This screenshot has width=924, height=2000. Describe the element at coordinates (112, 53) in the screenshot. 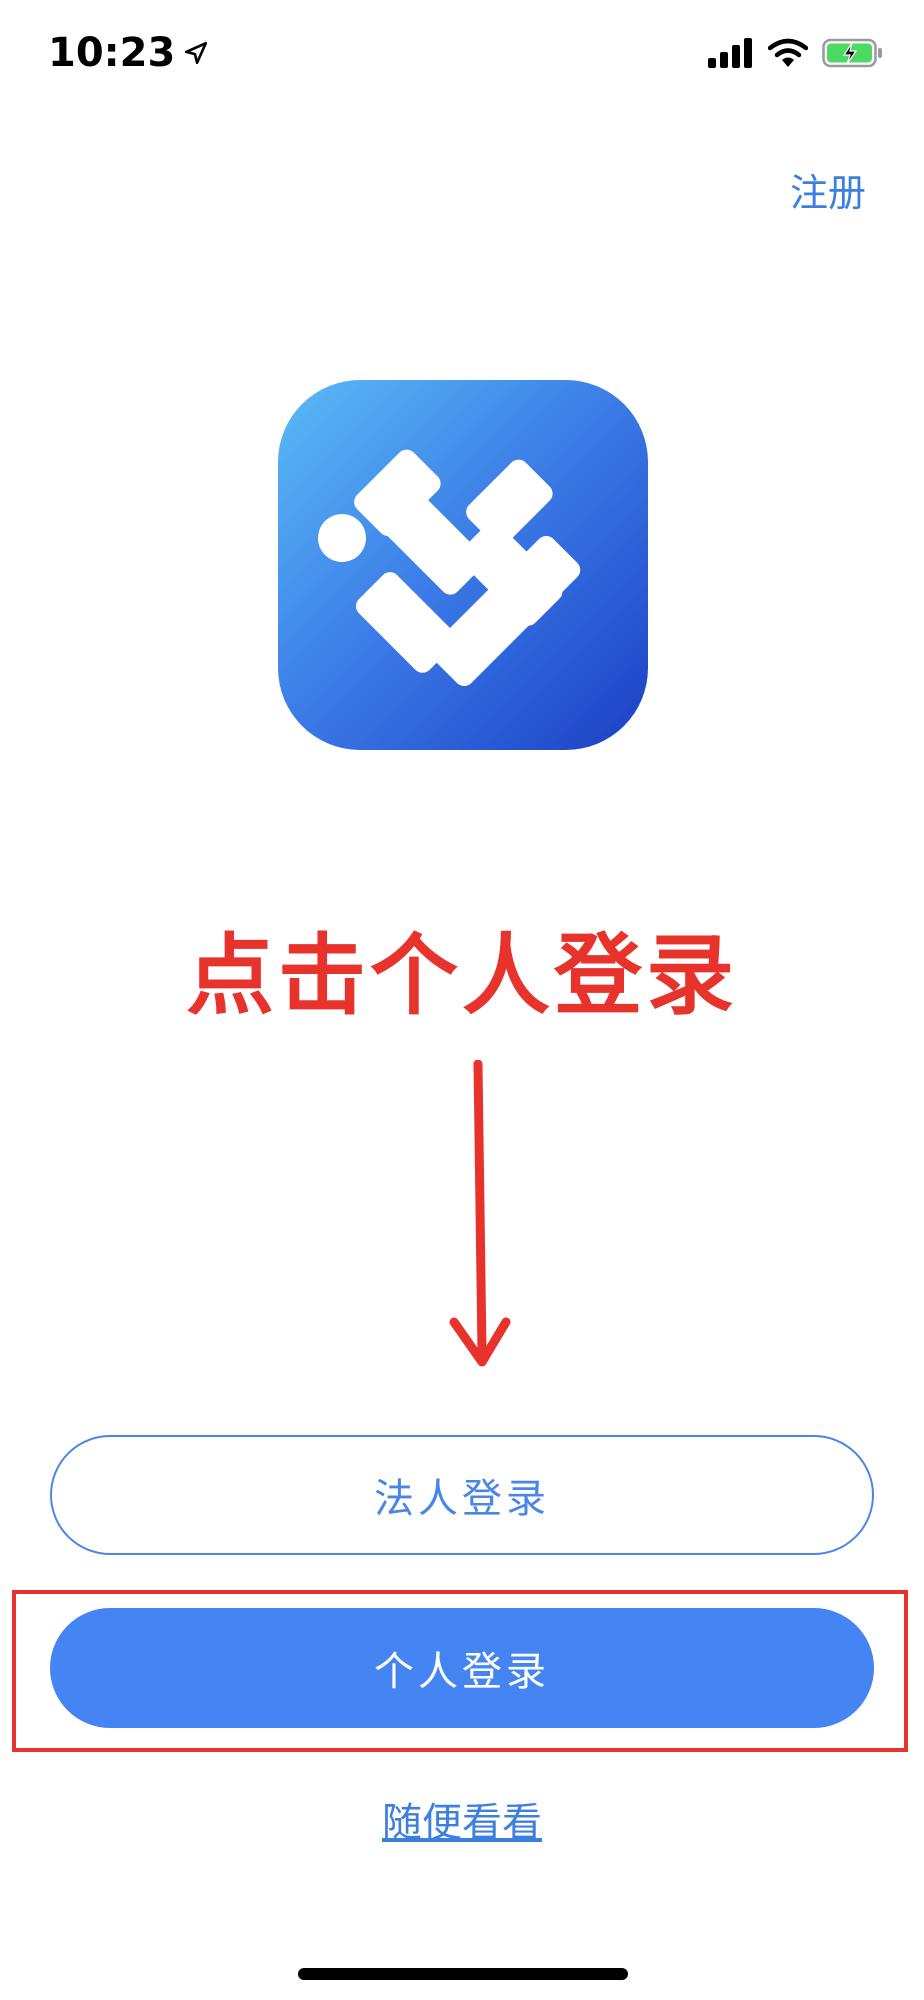

I see `status-time-text: 10:23` at that location.